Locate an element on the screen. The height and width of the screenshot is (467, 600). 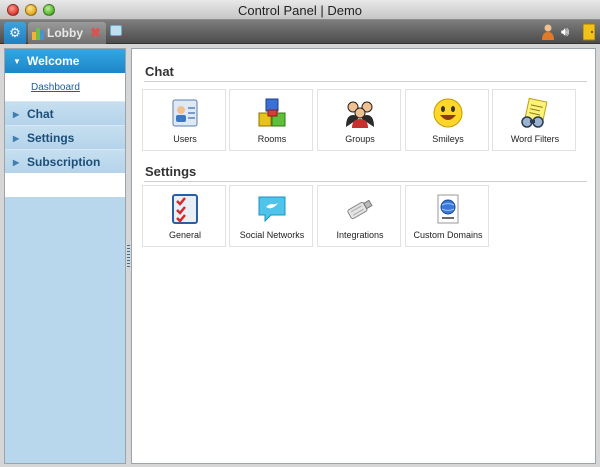
sidebar-subitem-dashboard: Dashboard is located at coordinates (65, 87).